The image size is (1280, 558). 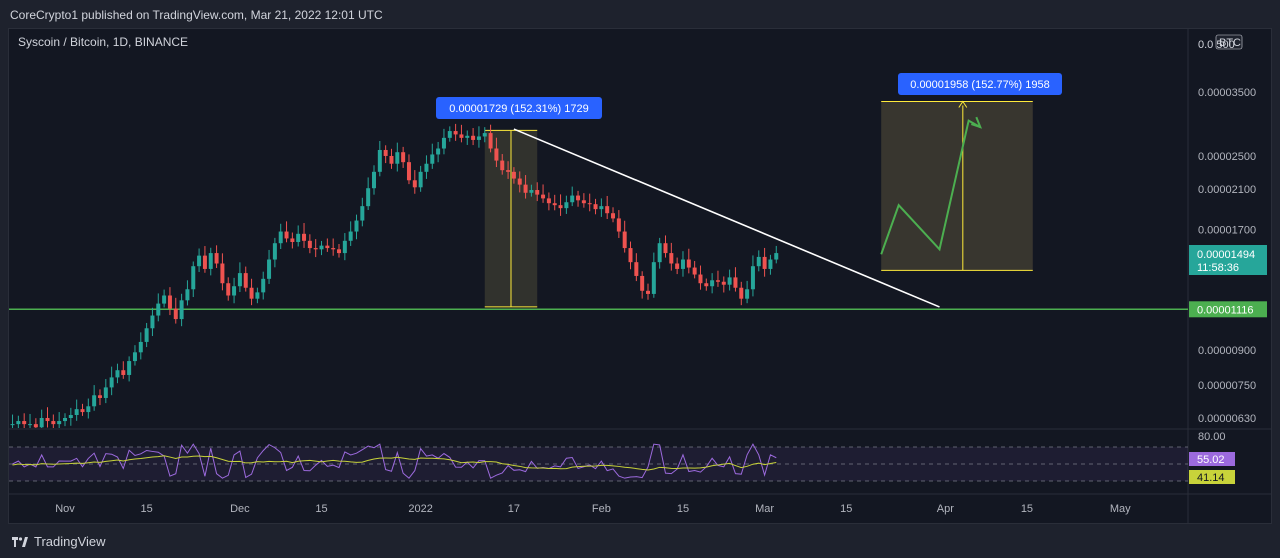 What do you see at coordinates (1225, 310) in the screenshot?
I see `support-price-value: 0.00001116` at bounding box center [1225, 310].